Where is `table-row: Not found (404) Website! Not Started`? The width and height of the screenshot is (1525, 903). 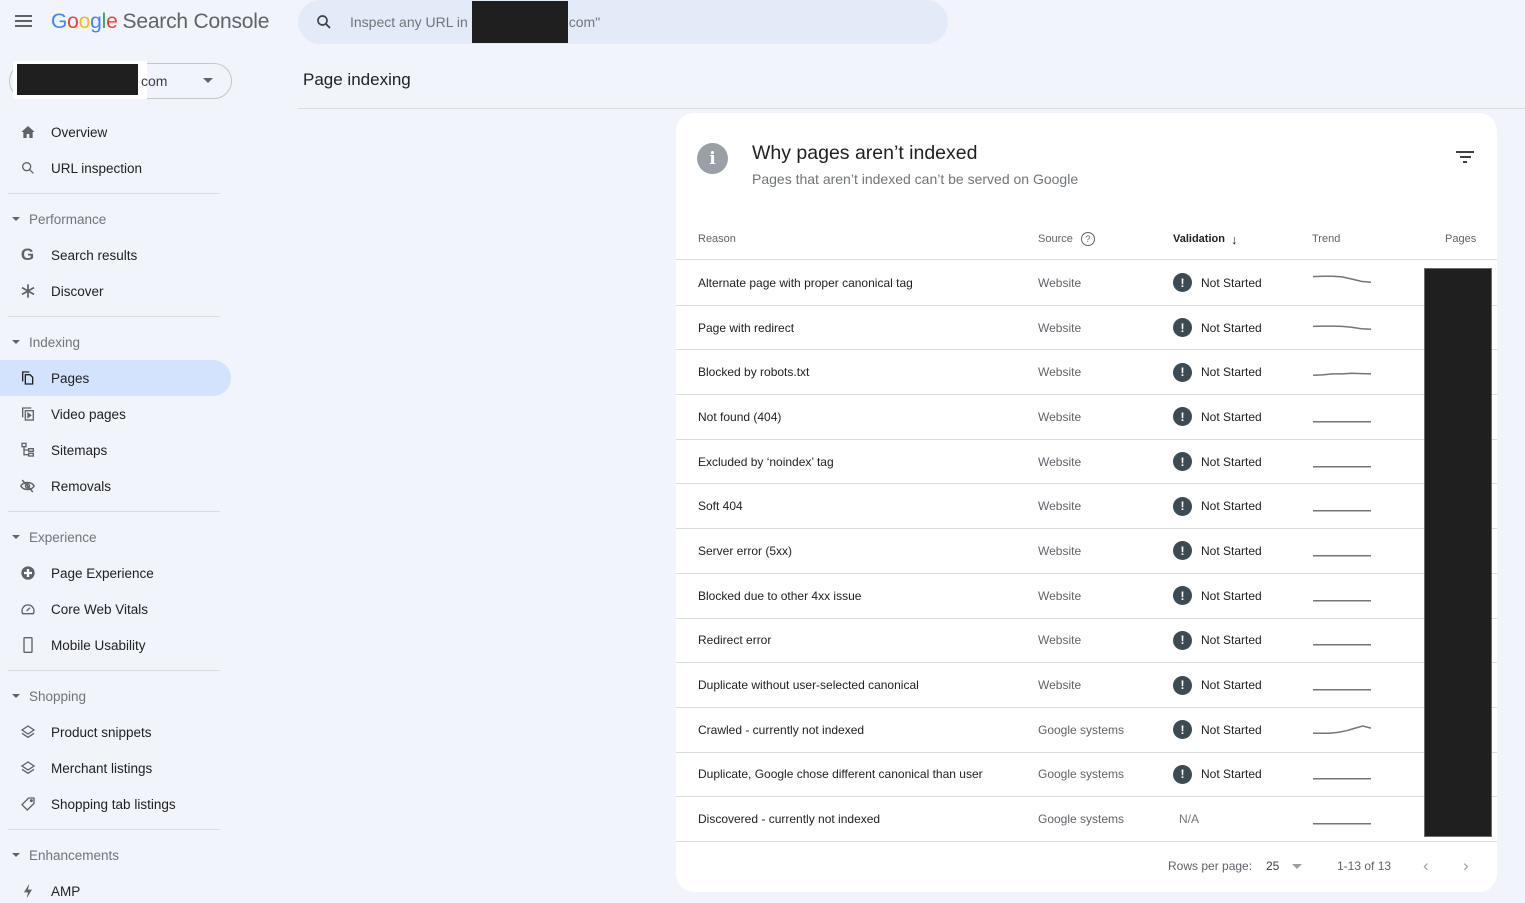 table-row: Not found (404) Website! Not Started is located at coordinates (1086, 417).